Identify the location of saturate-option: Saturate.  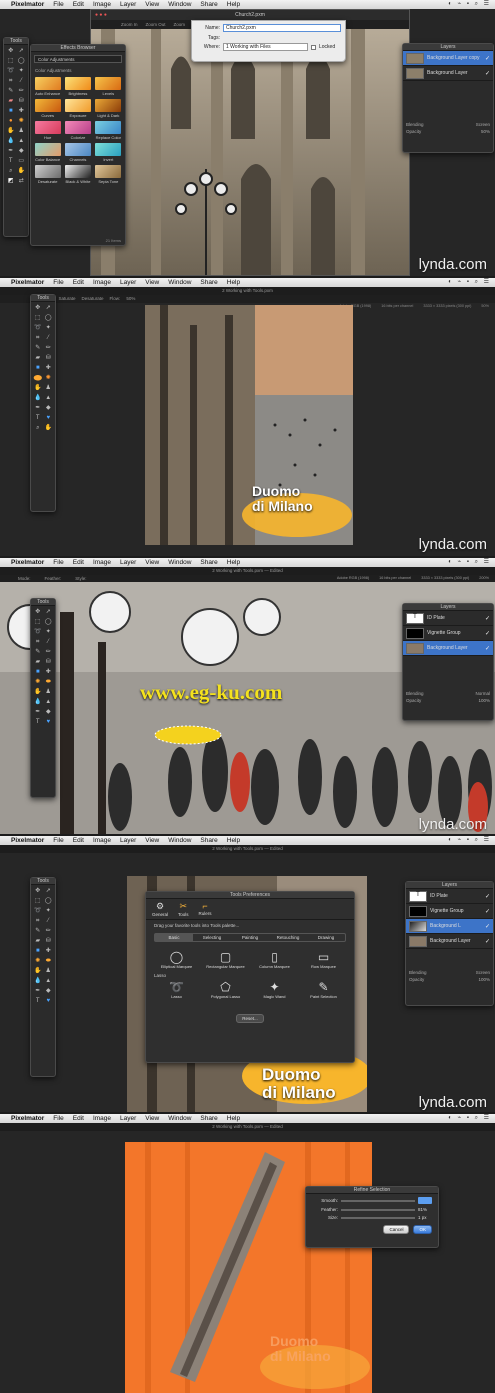
(67, 299).